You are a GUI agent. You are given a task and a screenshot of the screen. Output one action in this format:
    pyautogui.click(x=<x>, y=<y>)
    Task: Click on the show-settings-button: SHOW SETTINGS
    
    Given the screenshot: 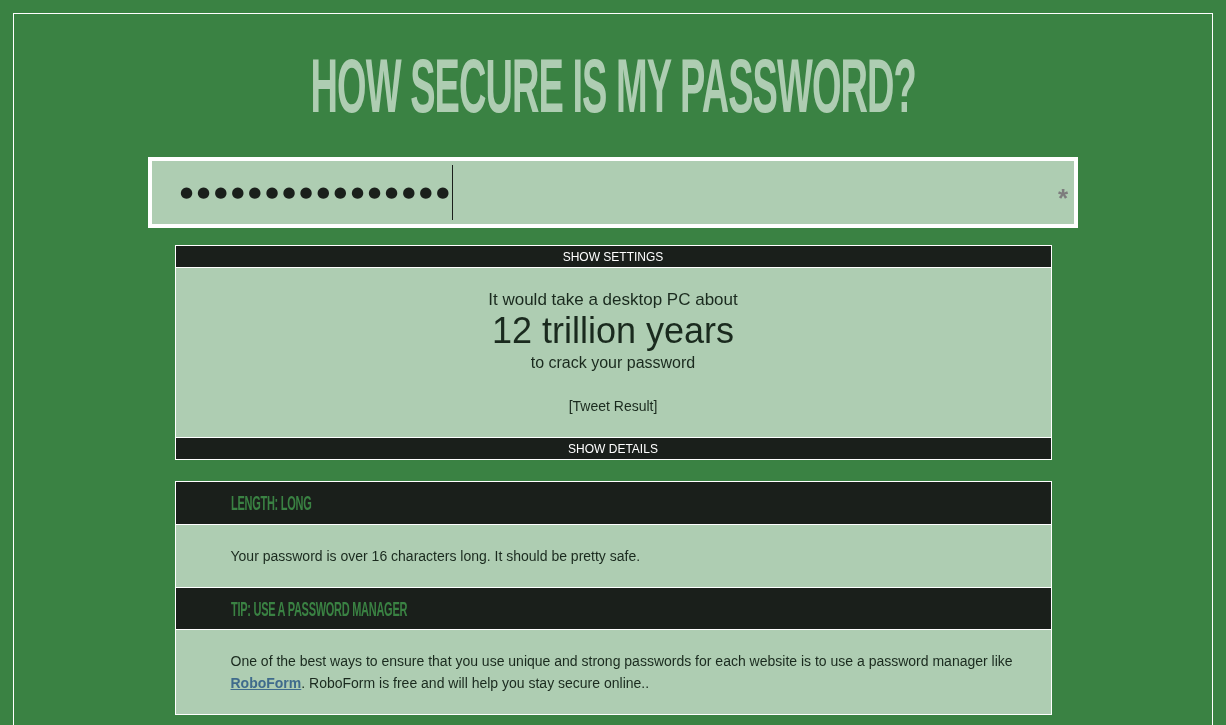 What is the action you would take?
    pyautogui.click(x=613, y=256)
    